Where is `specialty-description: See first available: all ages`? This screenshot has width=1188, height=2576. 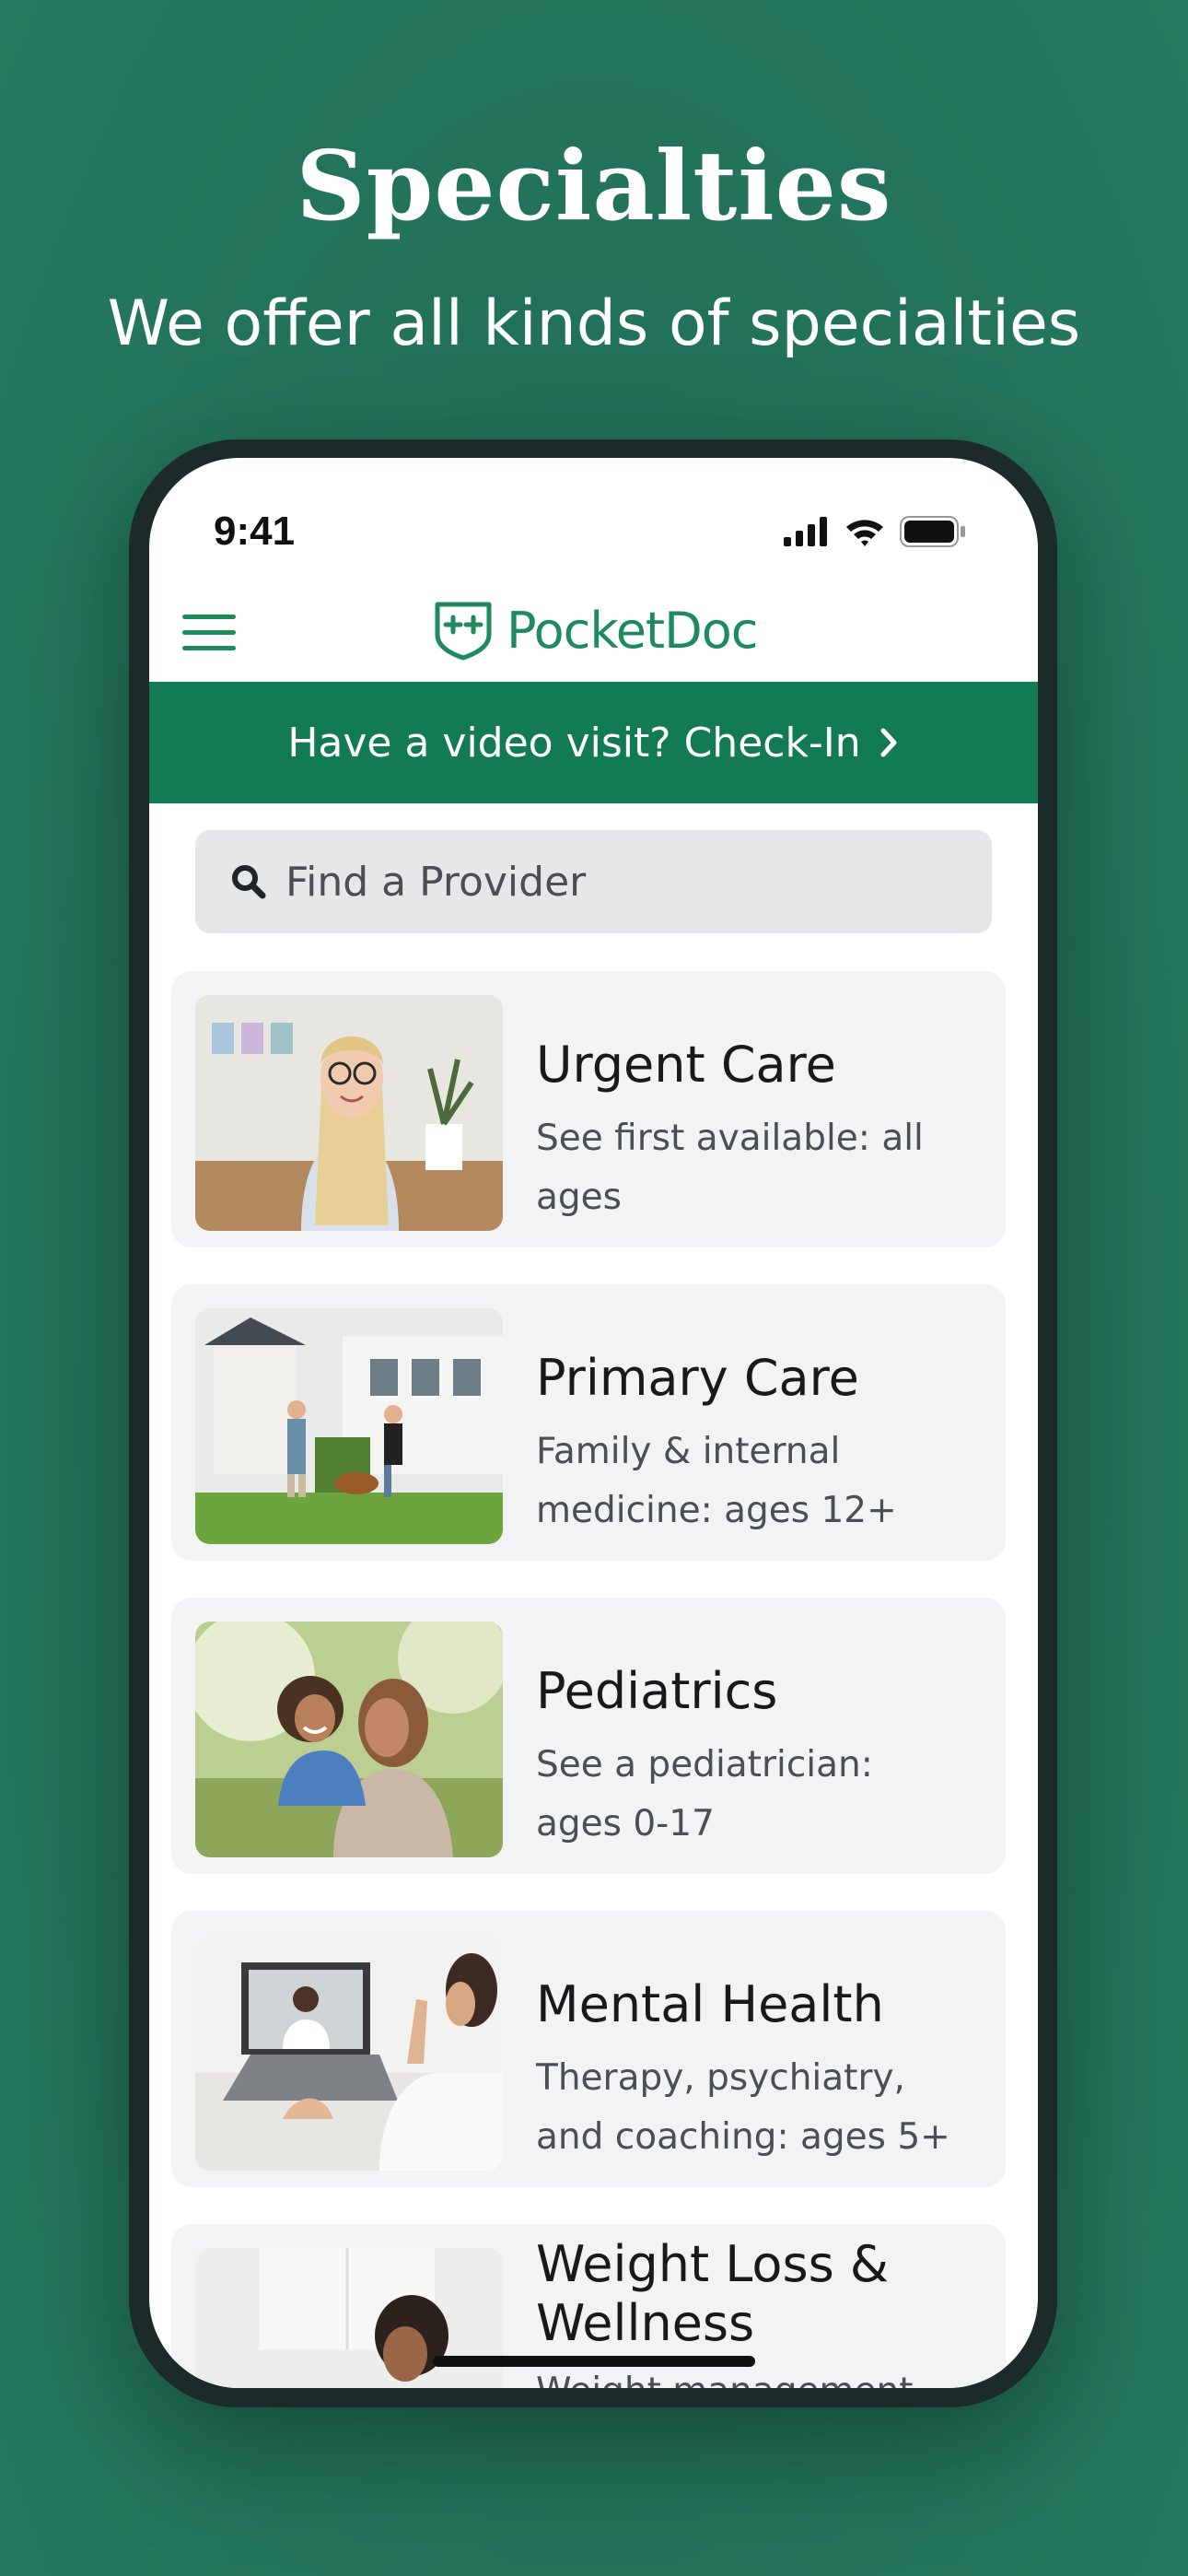
specialty-description: See first available: all ages is located at coordinates (730, 1168).